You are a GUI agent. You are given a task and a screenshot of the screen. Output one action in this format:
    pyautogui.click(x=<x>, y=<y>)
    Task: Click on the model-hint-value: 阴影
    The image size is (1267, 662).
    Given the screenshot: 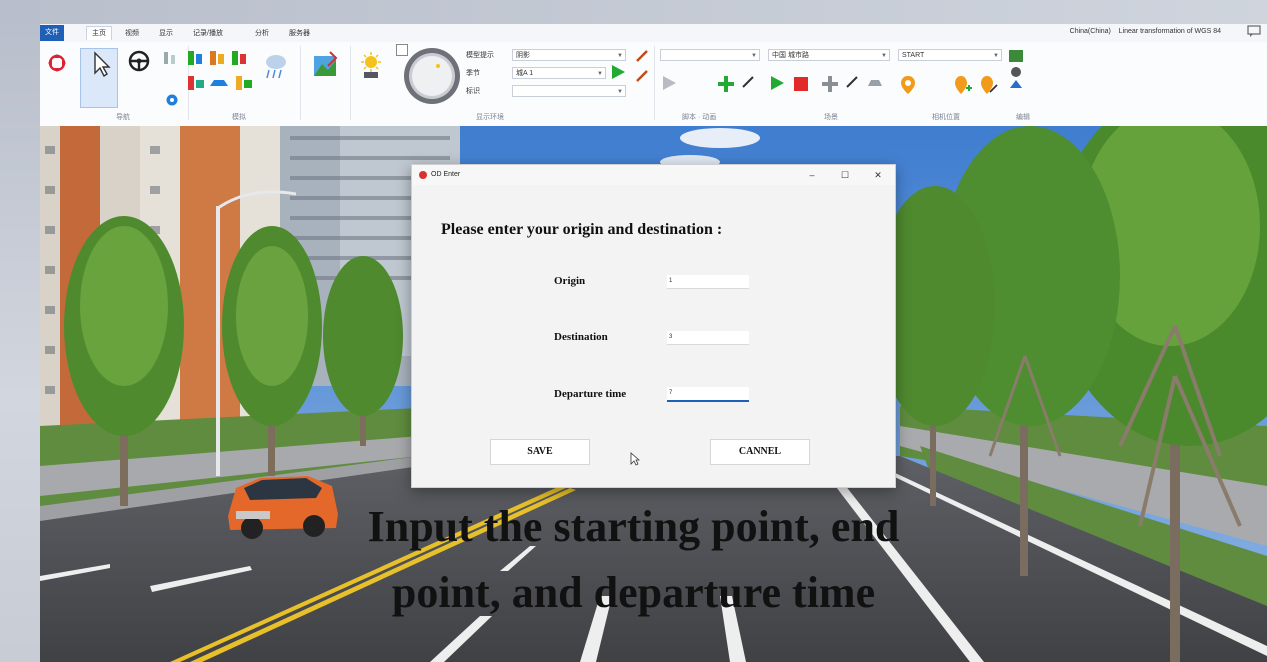 What is the action you would take?
    pyautogui.click(x=523, y=55)
    